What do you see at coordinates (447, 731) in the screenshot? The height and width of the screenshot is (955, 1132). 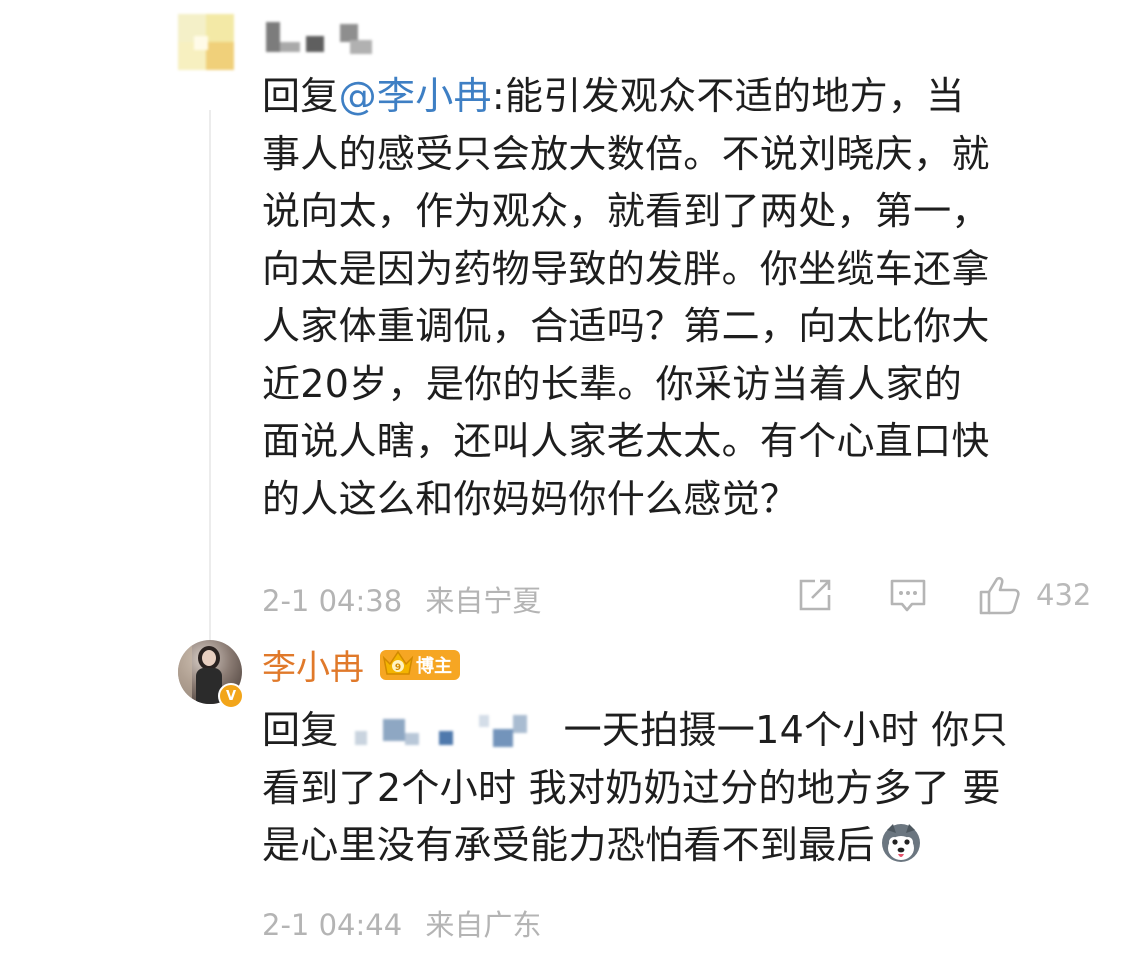 I see `mention-blurred` at bounding box center [447, 731].